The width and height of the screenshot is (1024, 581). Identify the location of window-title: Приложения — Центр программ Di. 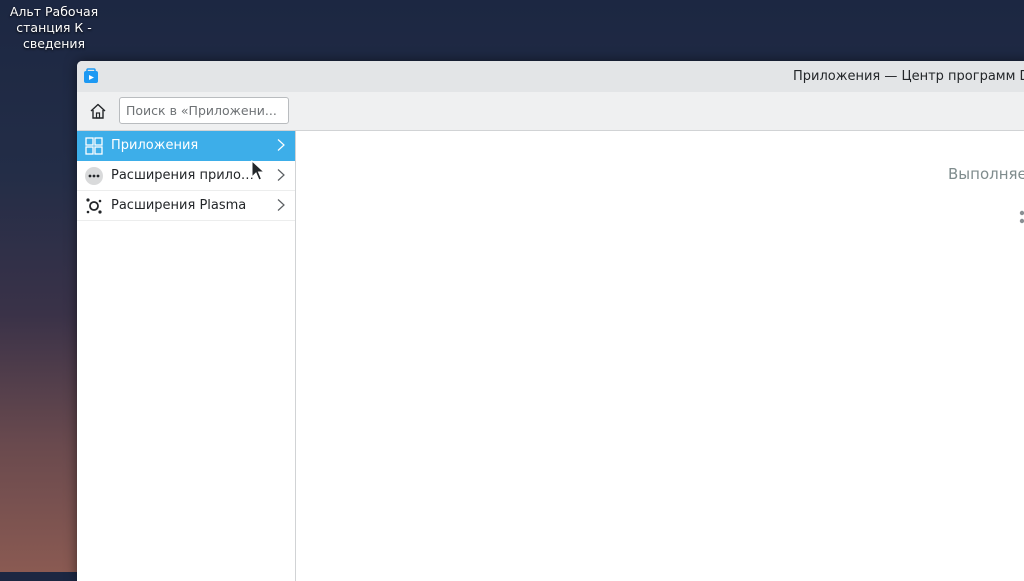
(908, 76).